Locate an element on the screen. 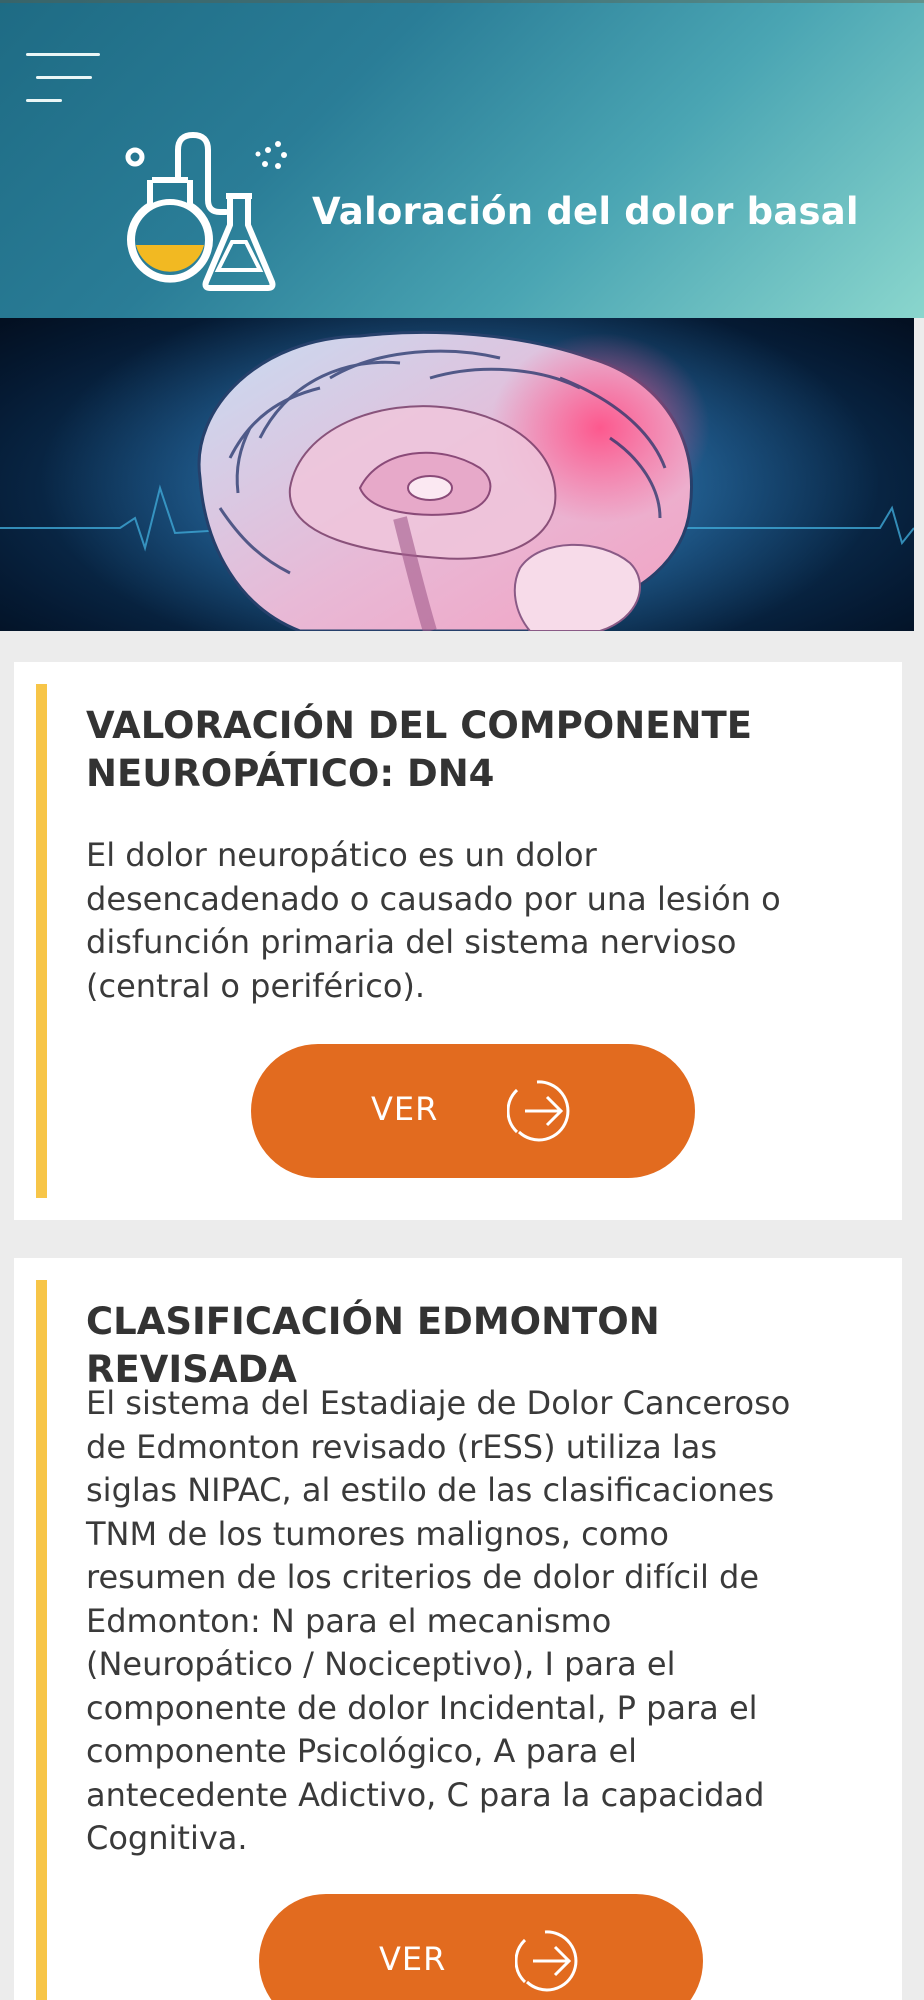 Image resolution: width=924 pixels, height=2000 pixels. card-title-line: VALORACIÓN DEL COMPONENTE is located at coordinates (419, 725).